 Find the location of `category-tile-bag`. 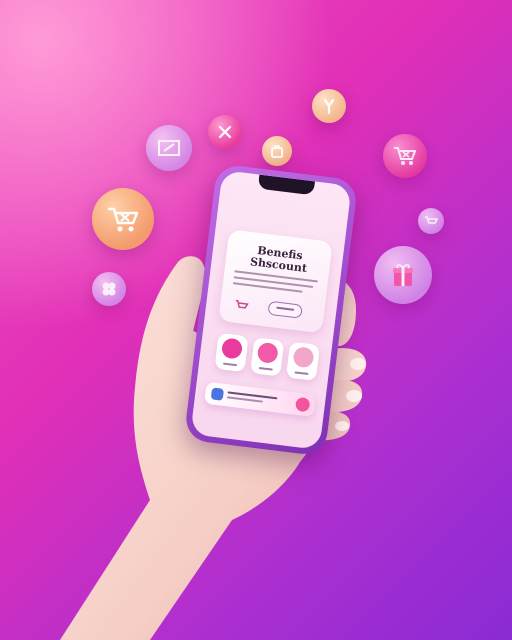

category-tile-bag is located at coordinates (231, 352).